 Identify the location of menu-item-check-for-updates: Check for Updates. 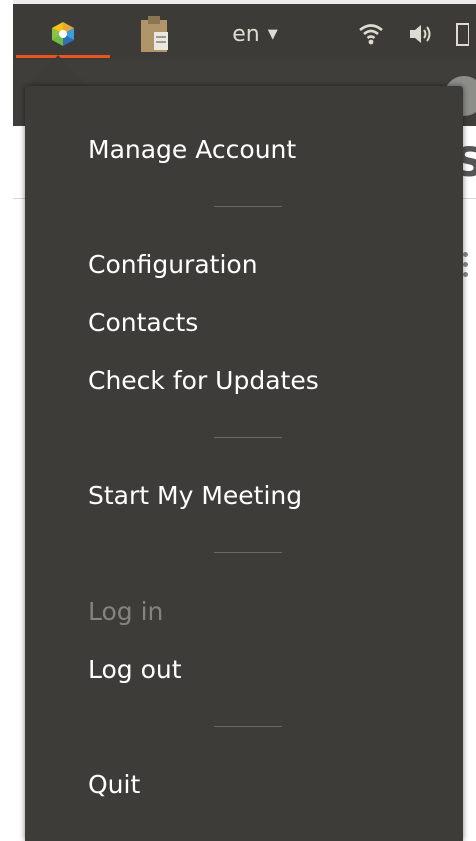
(203, 381).